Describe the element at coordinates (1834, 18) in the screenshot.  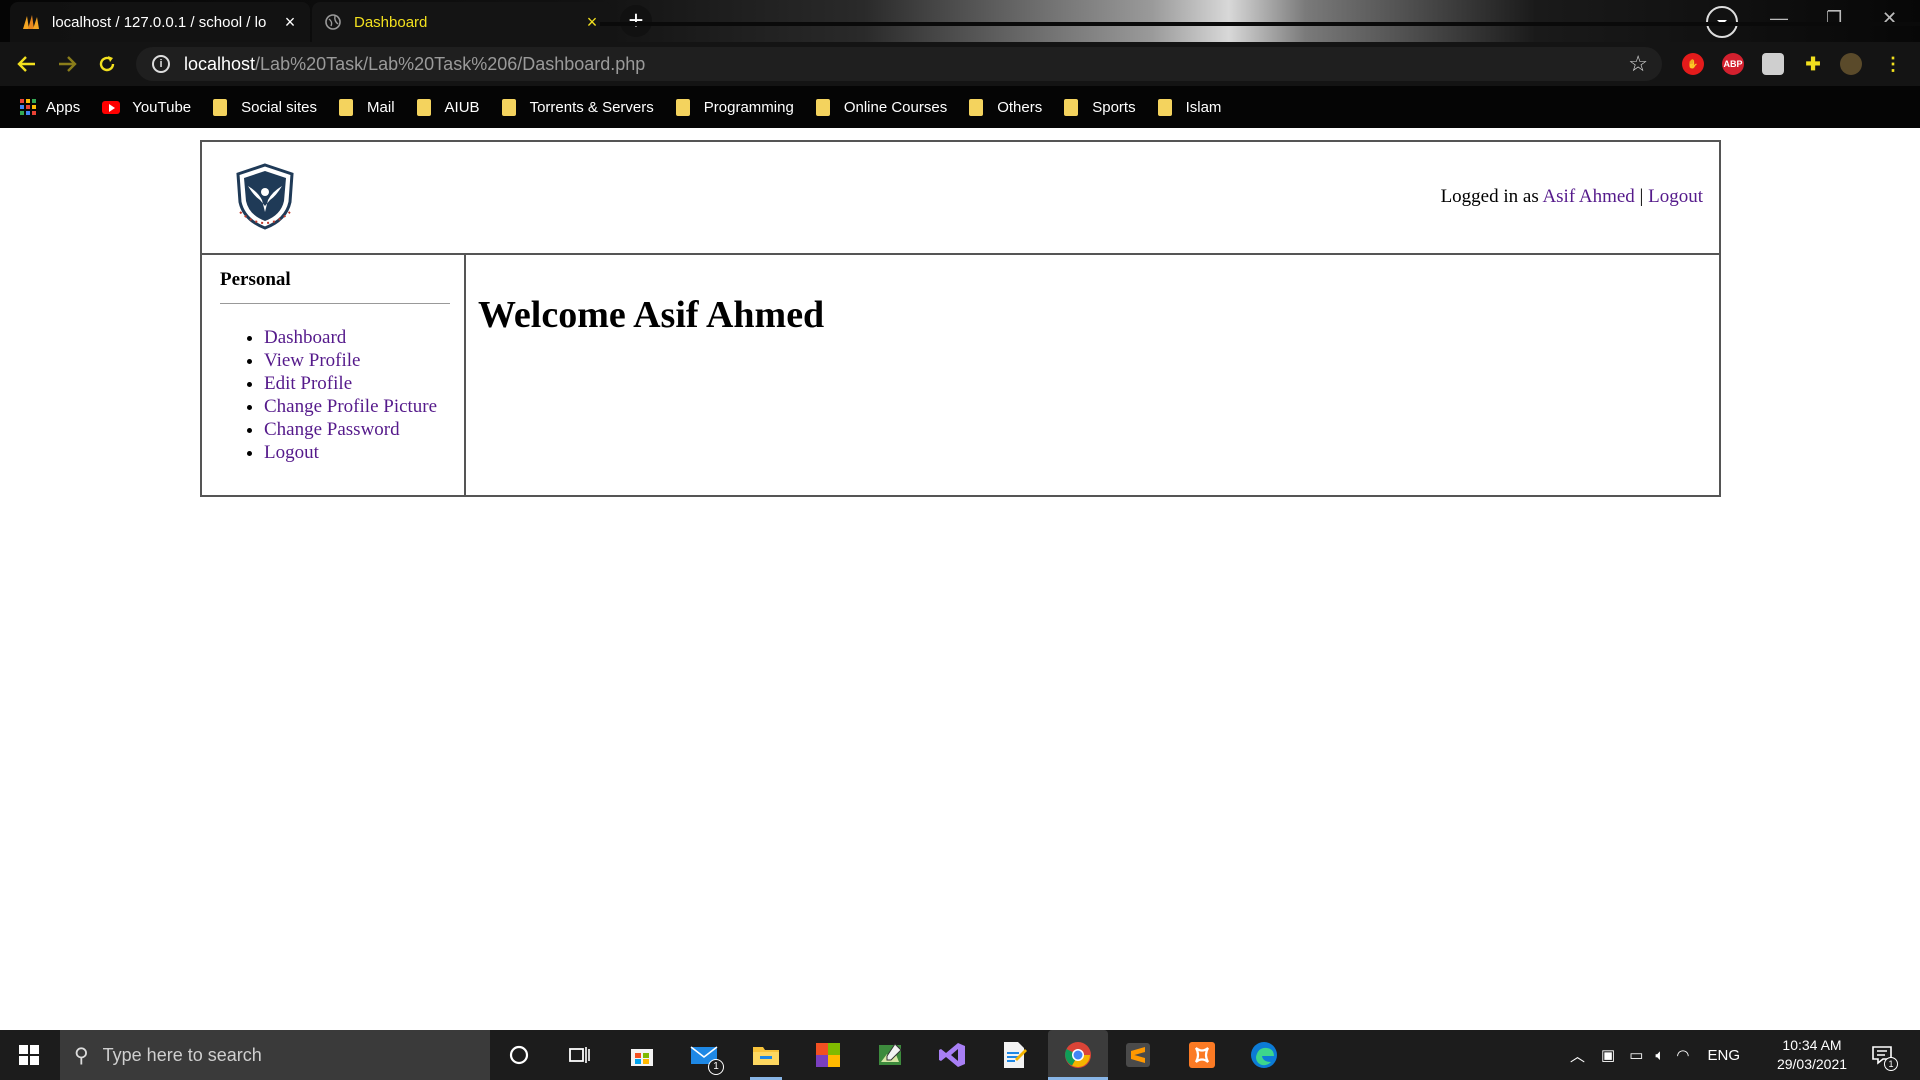
I see `restore-icon: ❐` at that location.